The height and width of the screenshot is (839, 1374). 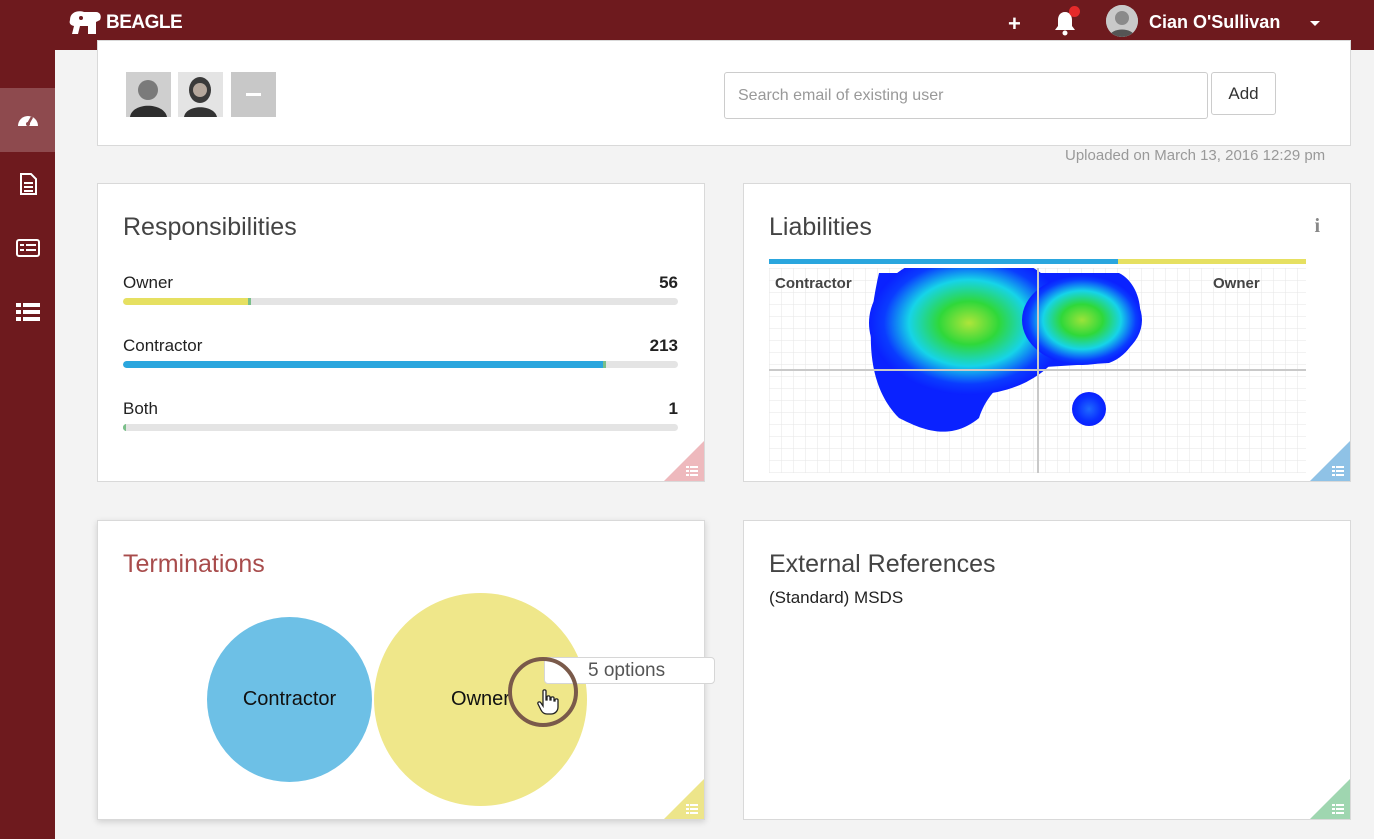 I want to click on list-icon, so click(x=27, y=312).